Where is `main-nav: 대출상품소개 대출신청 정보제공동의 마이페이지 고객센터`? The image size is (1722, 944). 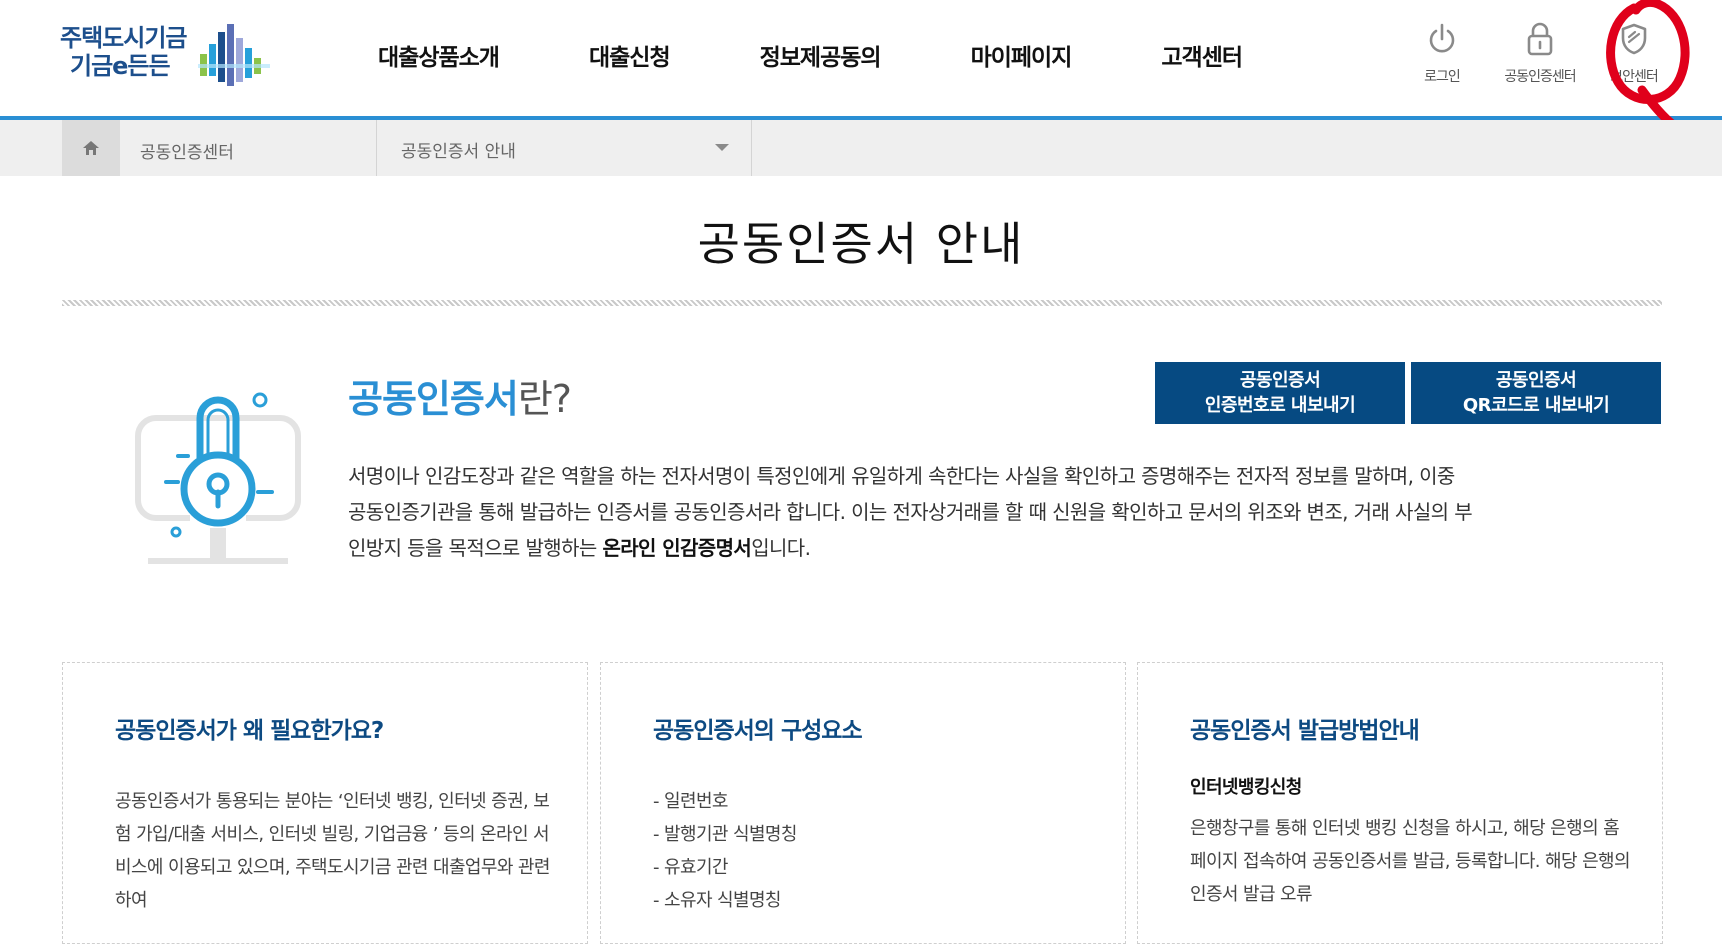
main-nav: 대출상품소개 대출신청 정보제공동의 마이페이지 고객센터 is located at coordinates (855, 58).